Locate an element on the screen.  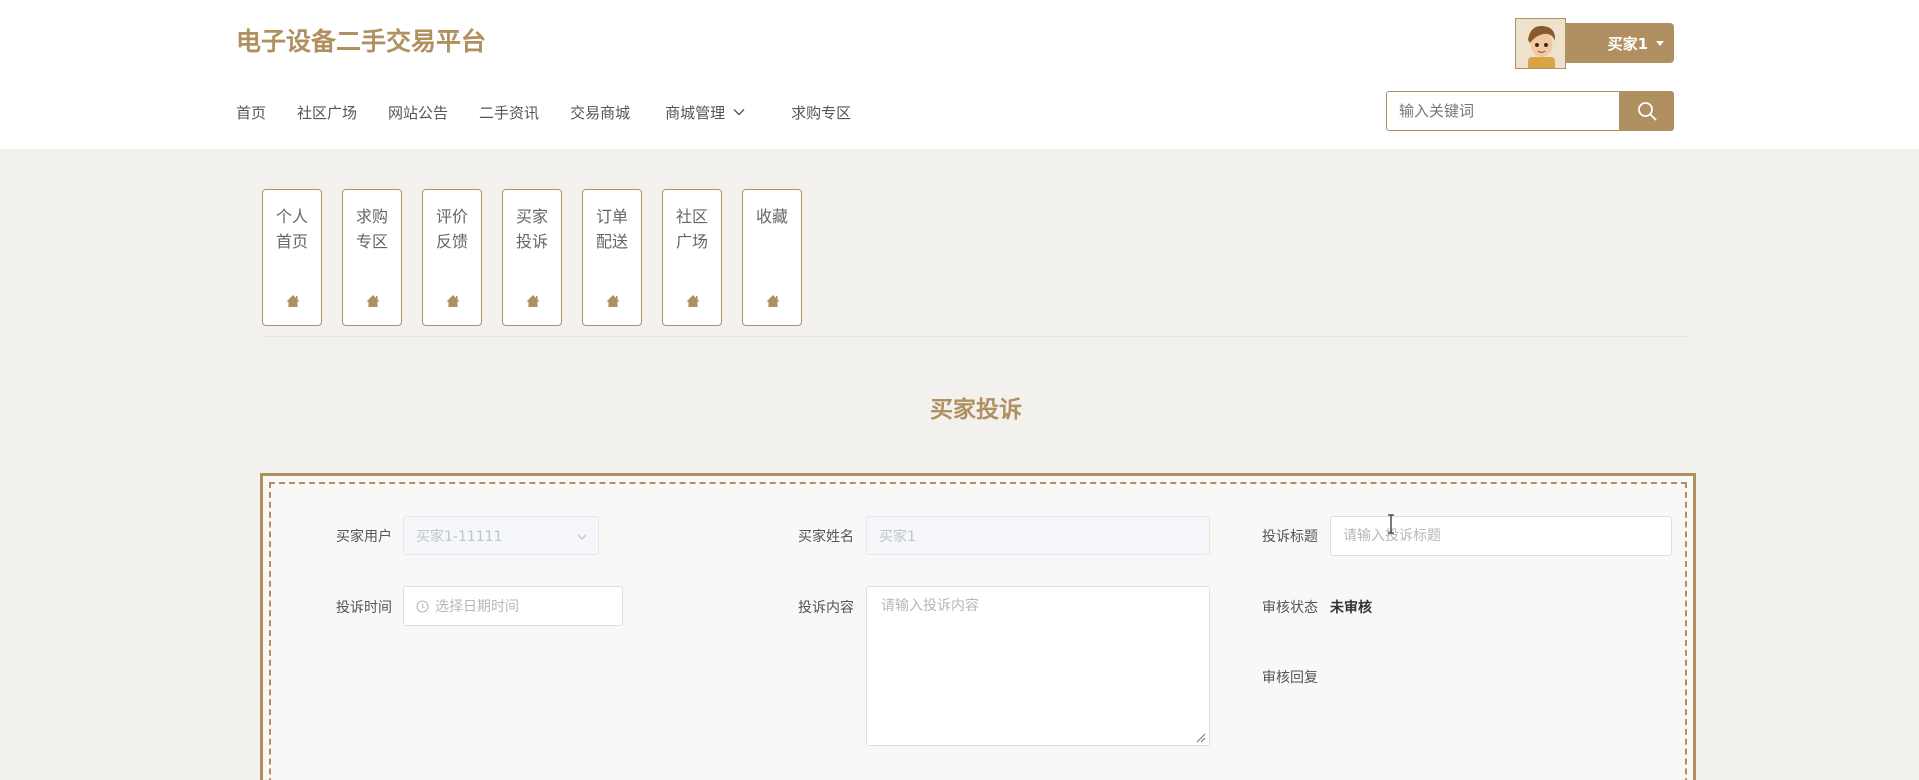
tile-favorites: 收藏 is located at coordinates (772, 257).